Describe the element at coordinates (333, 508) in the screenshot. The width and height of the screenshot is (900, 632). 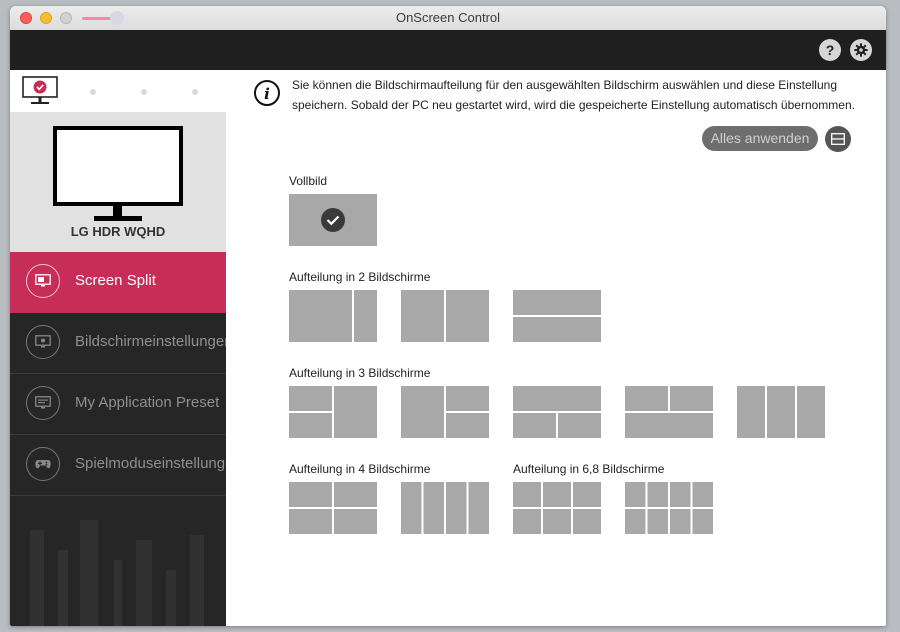
I see `layout-split4-grid` at that location.